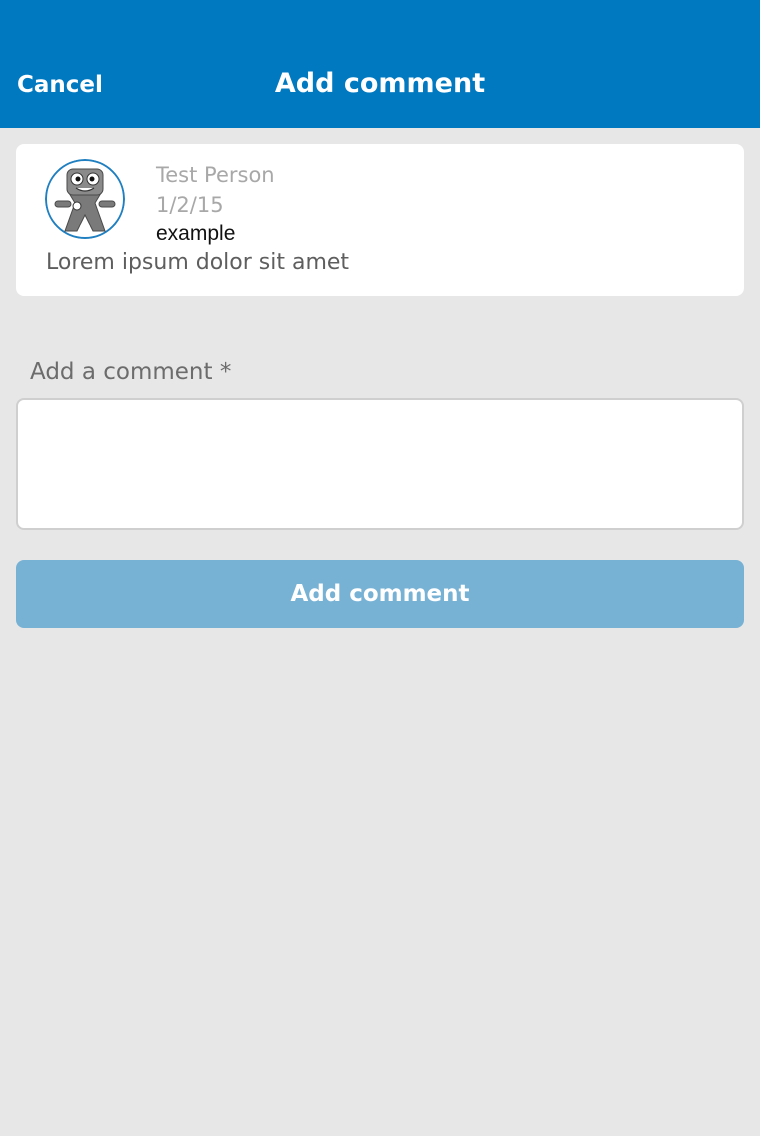  I want to click on post-date: 1/2/15, so click(190, 205).